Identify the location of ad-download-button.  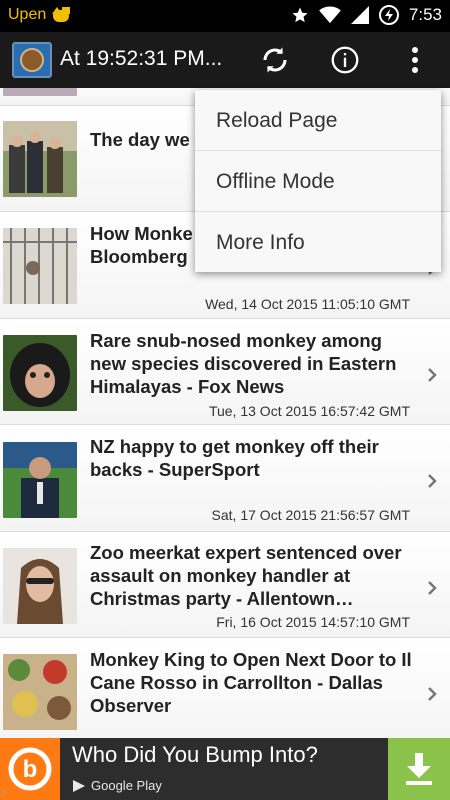
(419, 769).